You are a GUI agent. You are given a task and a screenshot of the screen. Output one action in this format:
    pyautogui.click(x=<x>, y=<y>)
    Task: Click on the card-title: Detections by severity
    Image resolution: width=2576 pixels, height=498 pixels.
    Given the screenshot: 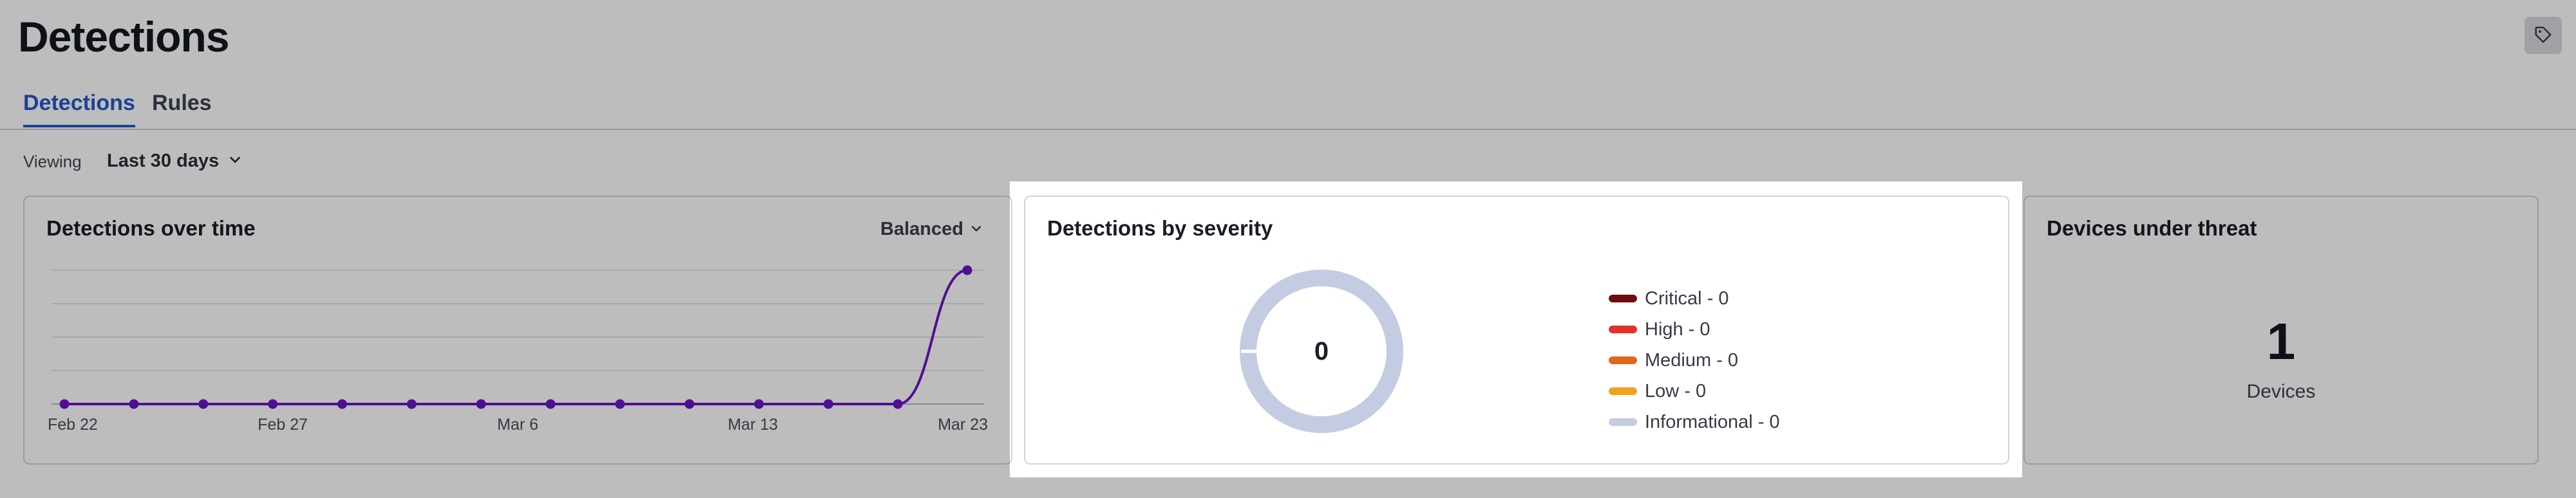 What is the action you would take?
    pyautogui.click(x=1160, y=228)
    